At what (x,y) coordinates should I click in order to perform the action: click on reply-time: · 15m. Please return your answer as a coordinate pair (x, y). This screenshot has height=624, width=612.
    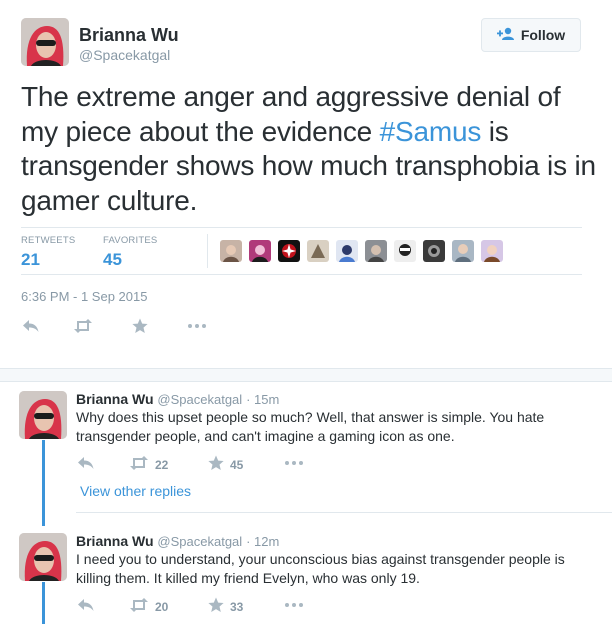
    Looking at the image, I should click on (262, 399).